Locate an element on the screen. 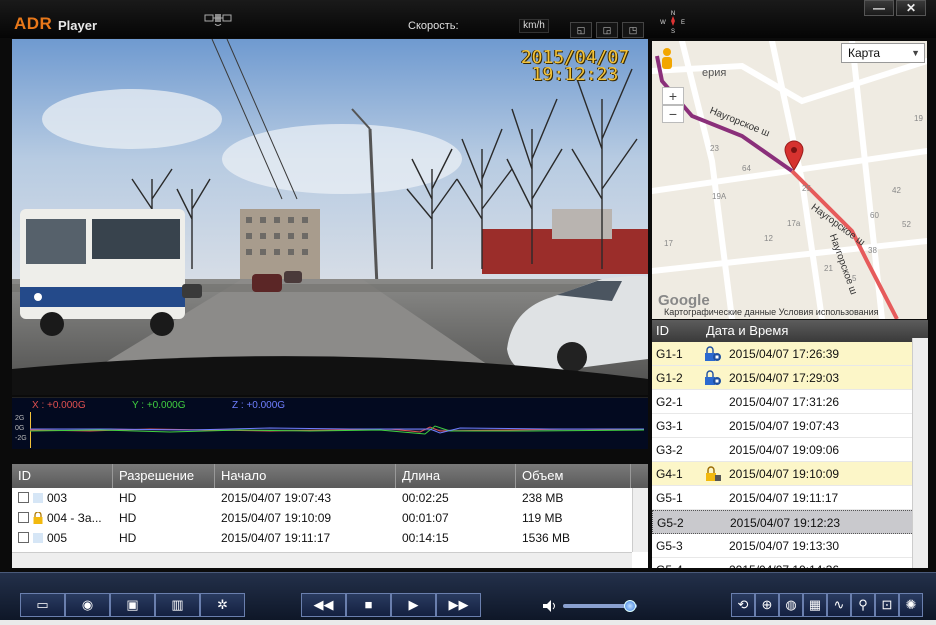  brightness-button: ✺ is located at coordinates (911, 605).